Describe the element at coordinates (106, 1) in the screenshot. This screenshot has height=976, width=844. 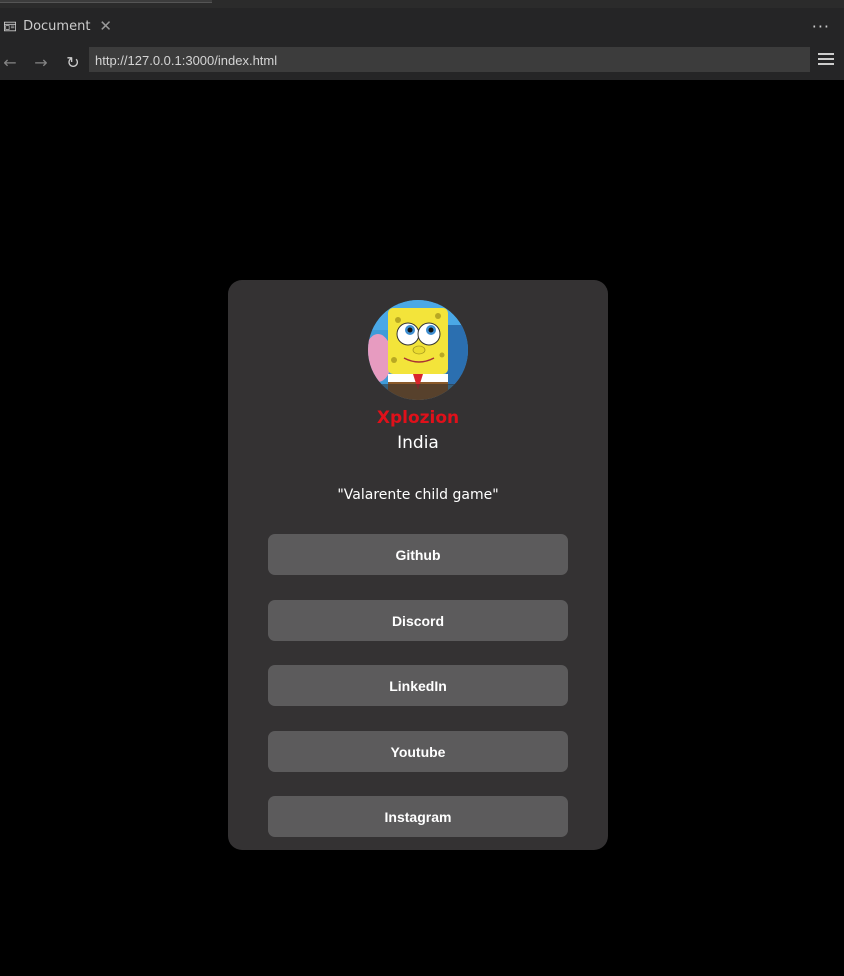
I see `window-top-notch` at that location.